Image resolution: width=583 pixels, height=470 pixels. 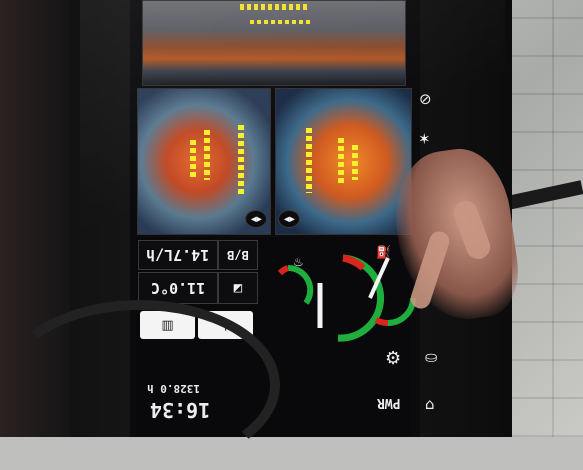 I want to click on camera-toggle-left: ◀▶, so click(x=256, y=219).